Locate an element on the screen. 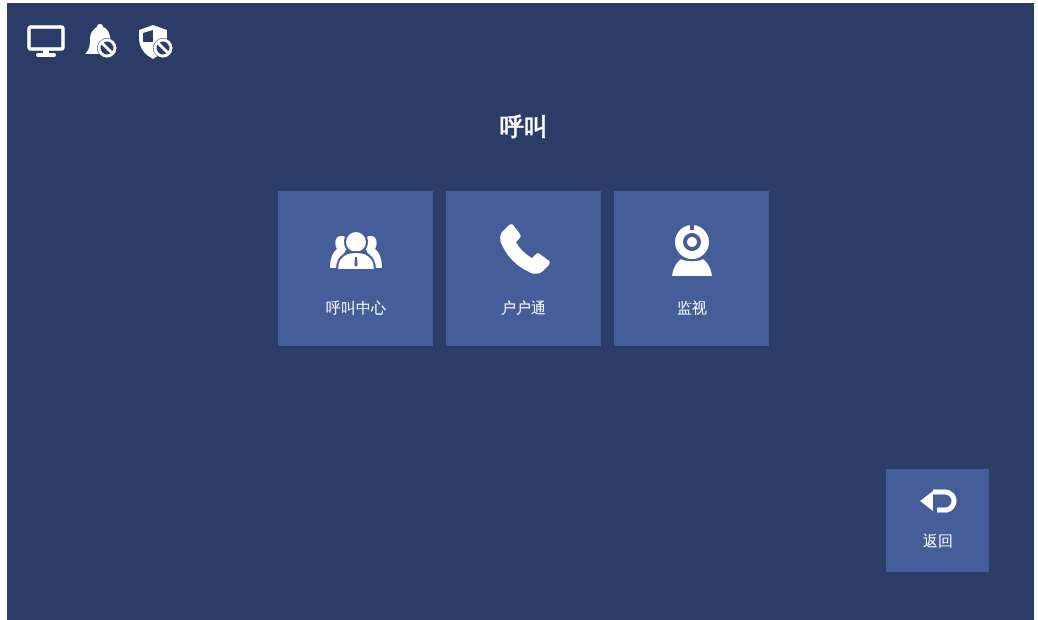 The height and width of the screenshot is (620, 1038). shield-off-icon is located at coordinates (156, 42).